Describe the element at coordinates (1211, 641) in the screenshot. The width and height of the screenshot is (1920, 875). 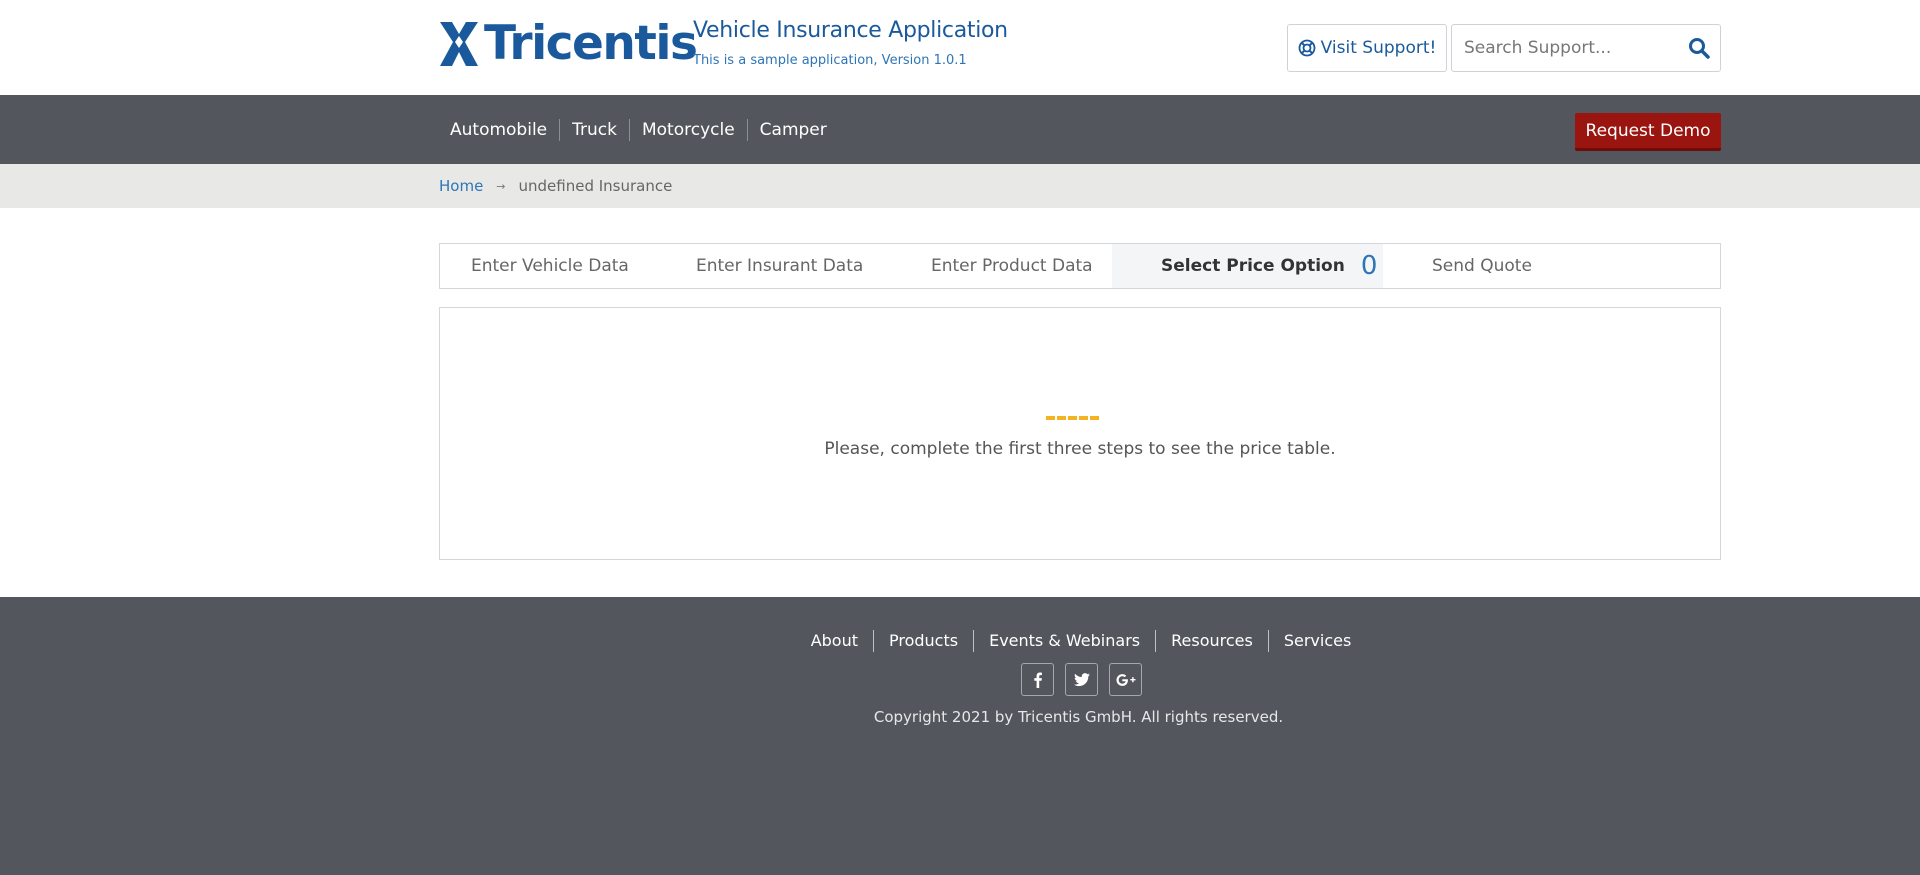
I see `footer-link-resources: Resources` at that location.